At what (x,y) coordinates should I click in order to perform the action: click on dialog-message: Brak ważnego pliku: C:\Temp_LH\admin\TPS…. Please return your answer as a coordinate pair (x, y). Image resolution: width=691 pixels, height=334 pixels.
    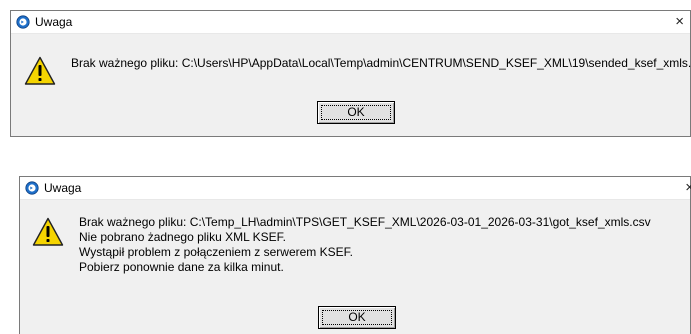
    Looking at the image, I should click on (365, 245).